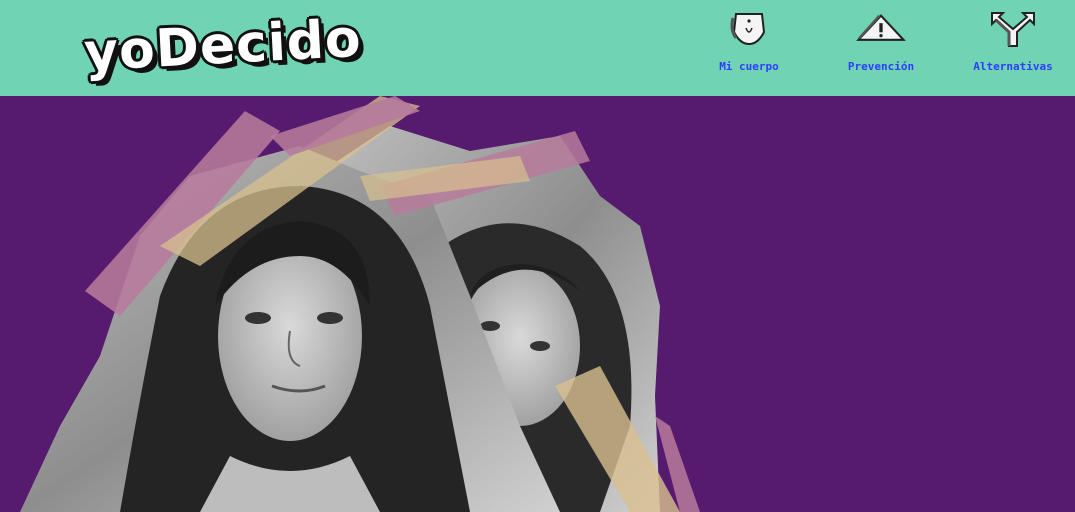 This screenshot has width=1075, height=512. What do you see at coordinates (749, 66) in the screenshot?
I see `nav-label-mi-cuerpo: Mi cuerpo` at bounding box center [749, 66].